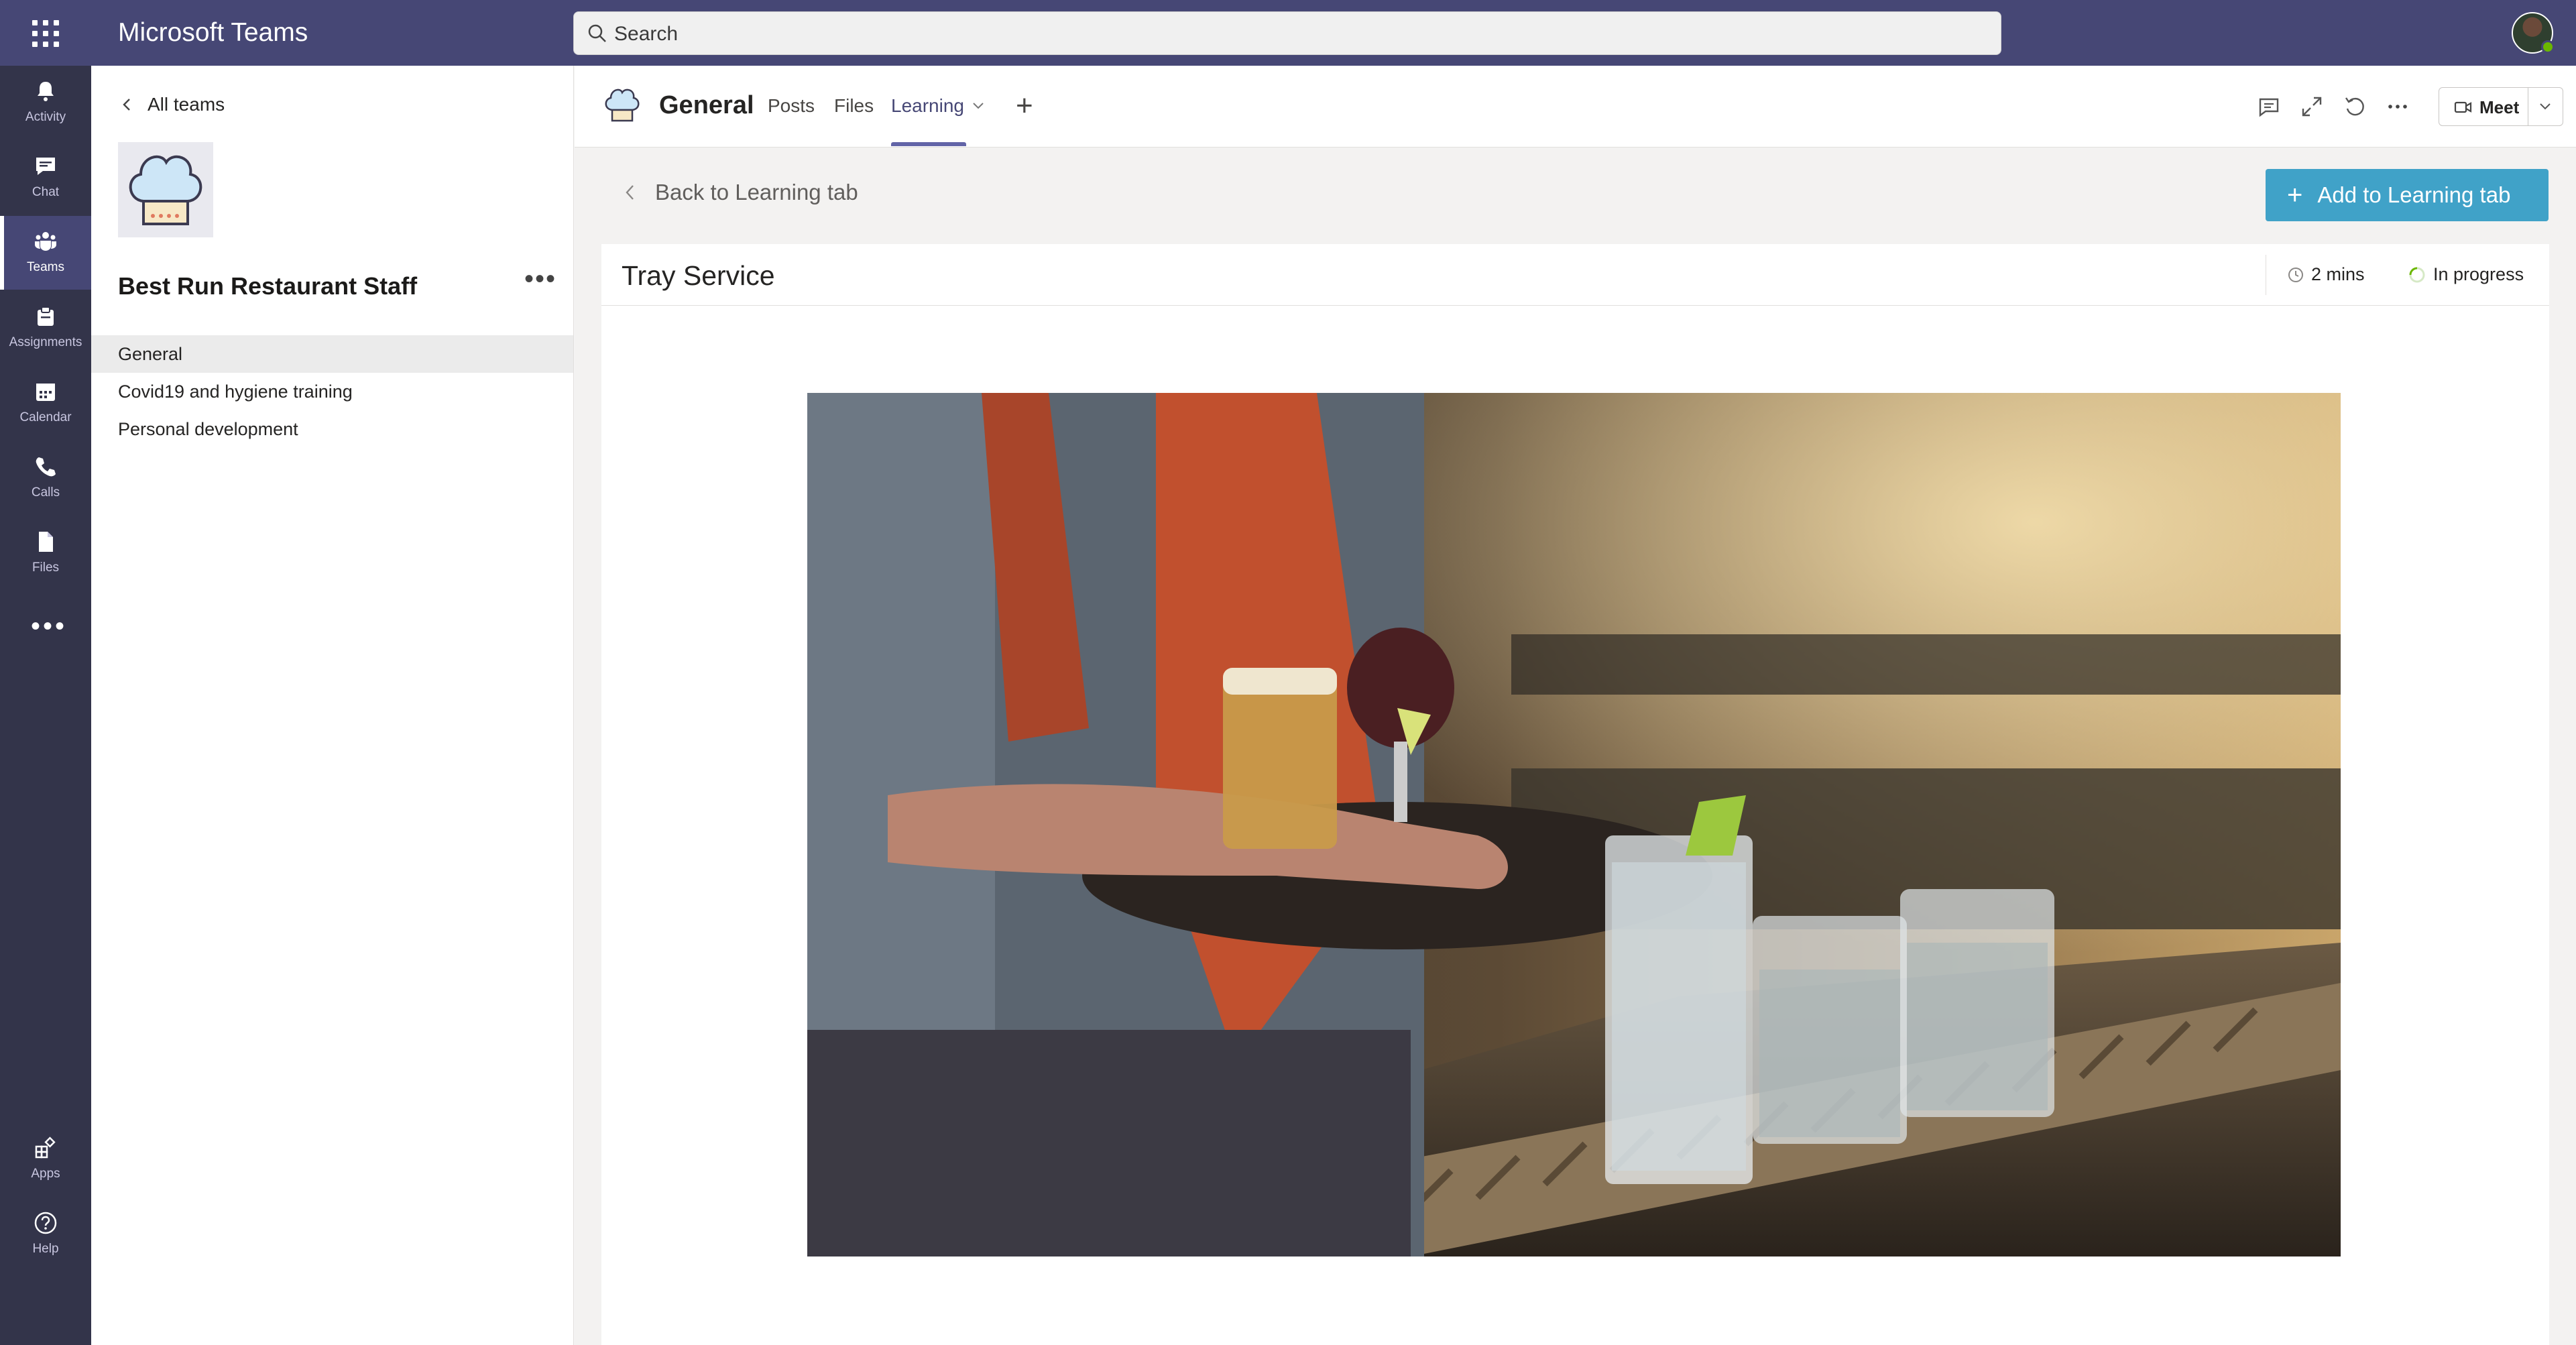 Image resolution: width=2576 pixels, height=1345 pixels. What do you see at coordinates (45, 178) in the screenshot?
I see `rail-item-chat: Chat` at bounding box center [45, 178].